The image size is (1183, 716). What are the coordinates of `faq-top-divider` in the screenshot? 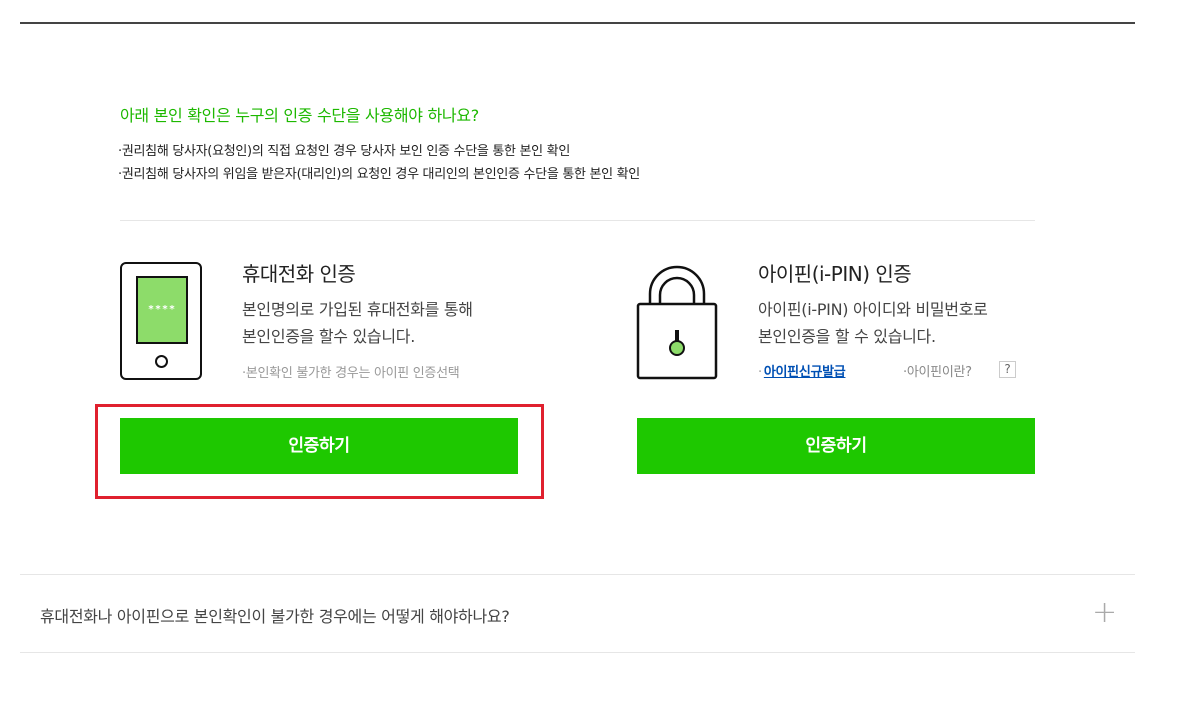 It's located at (577, 574).